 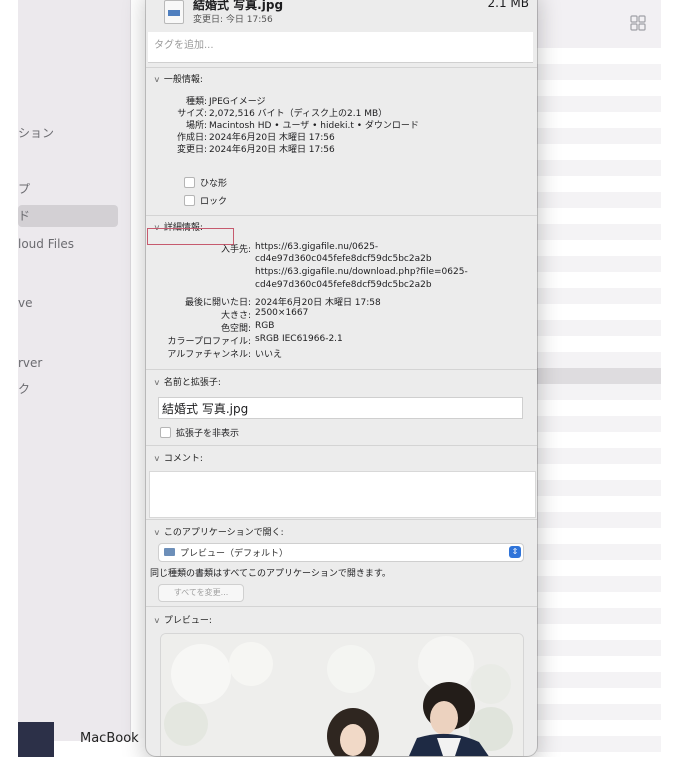 I want to click on file-size: 2.1 MB, so click(x=508, y=5).